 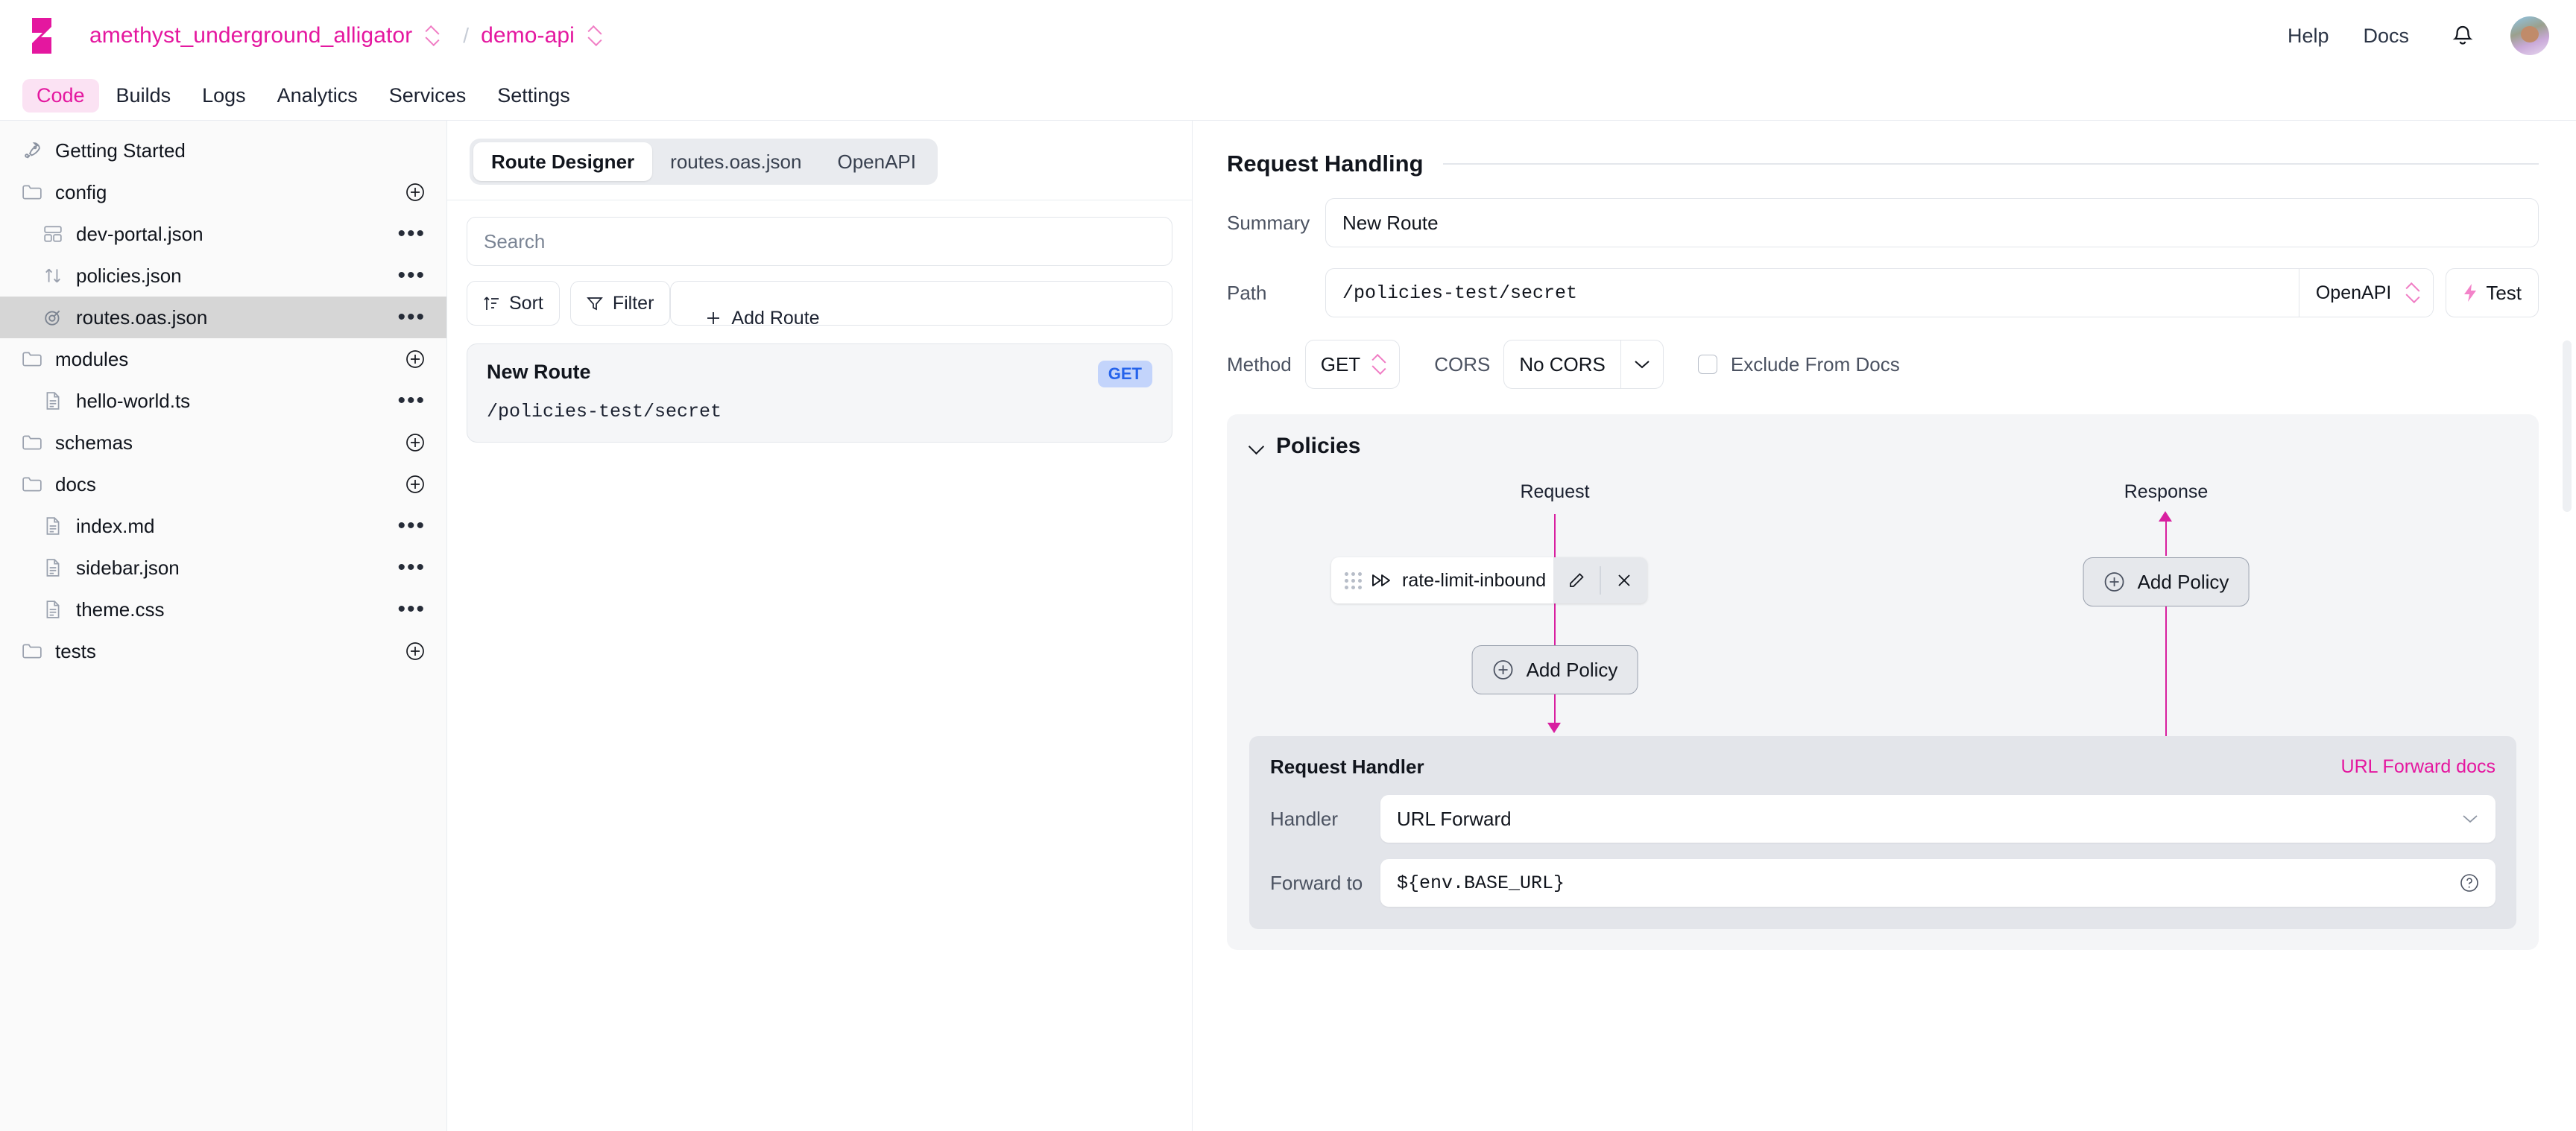 I want to click on policy-chip-body: rate-limit-inbound, so click(x=1442, y=580).